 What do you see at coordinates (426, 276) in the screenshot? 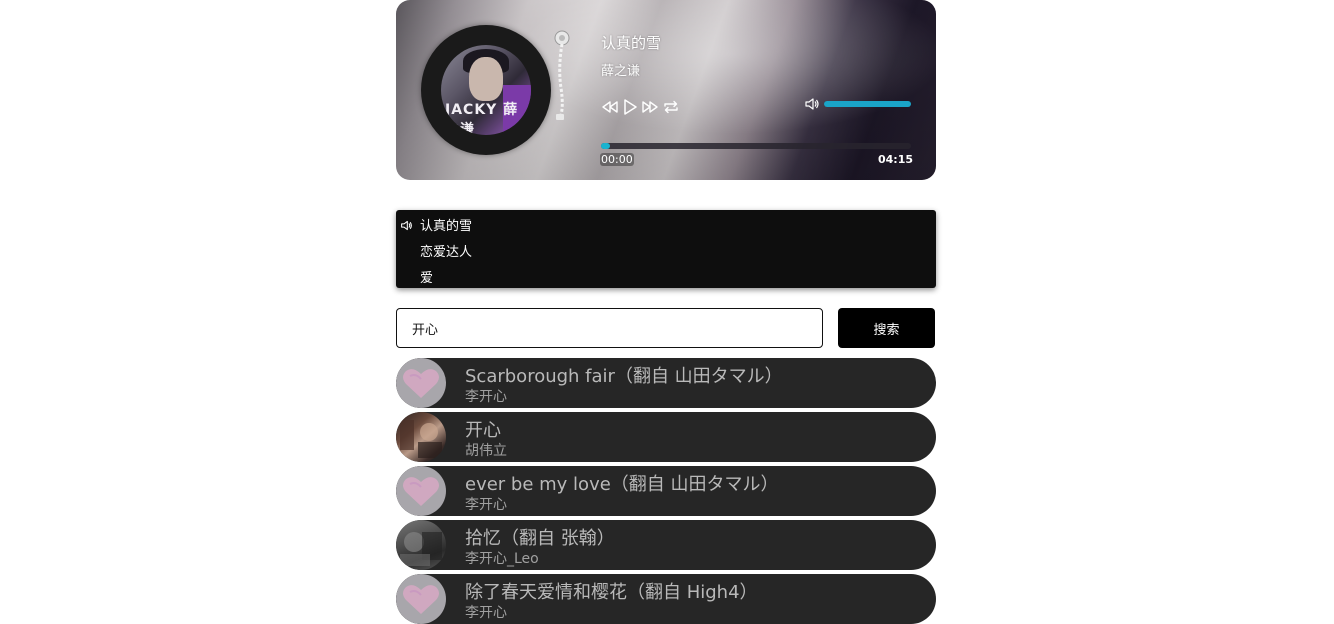
I see `playlist-item: 爱` at bounding box center [426, 276].